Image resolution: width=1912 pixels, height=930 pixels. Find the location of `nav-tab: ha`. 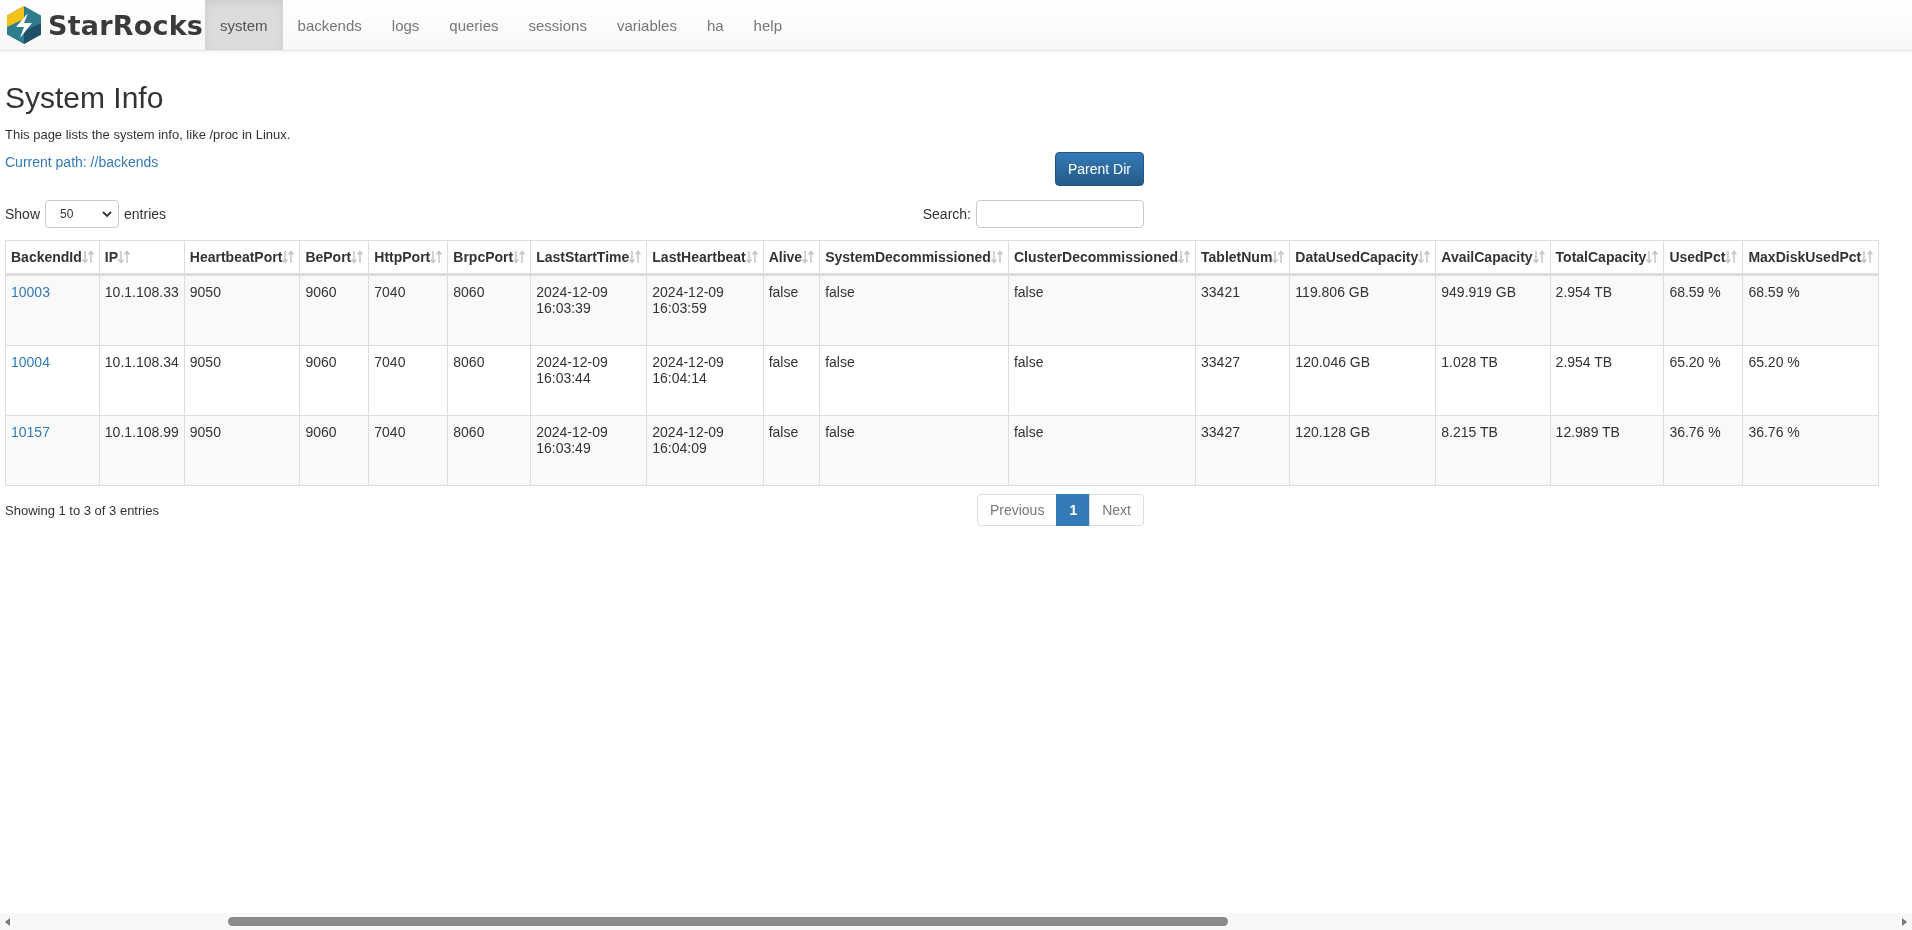

nav-tab: ha is located at coordinates (715, 25).